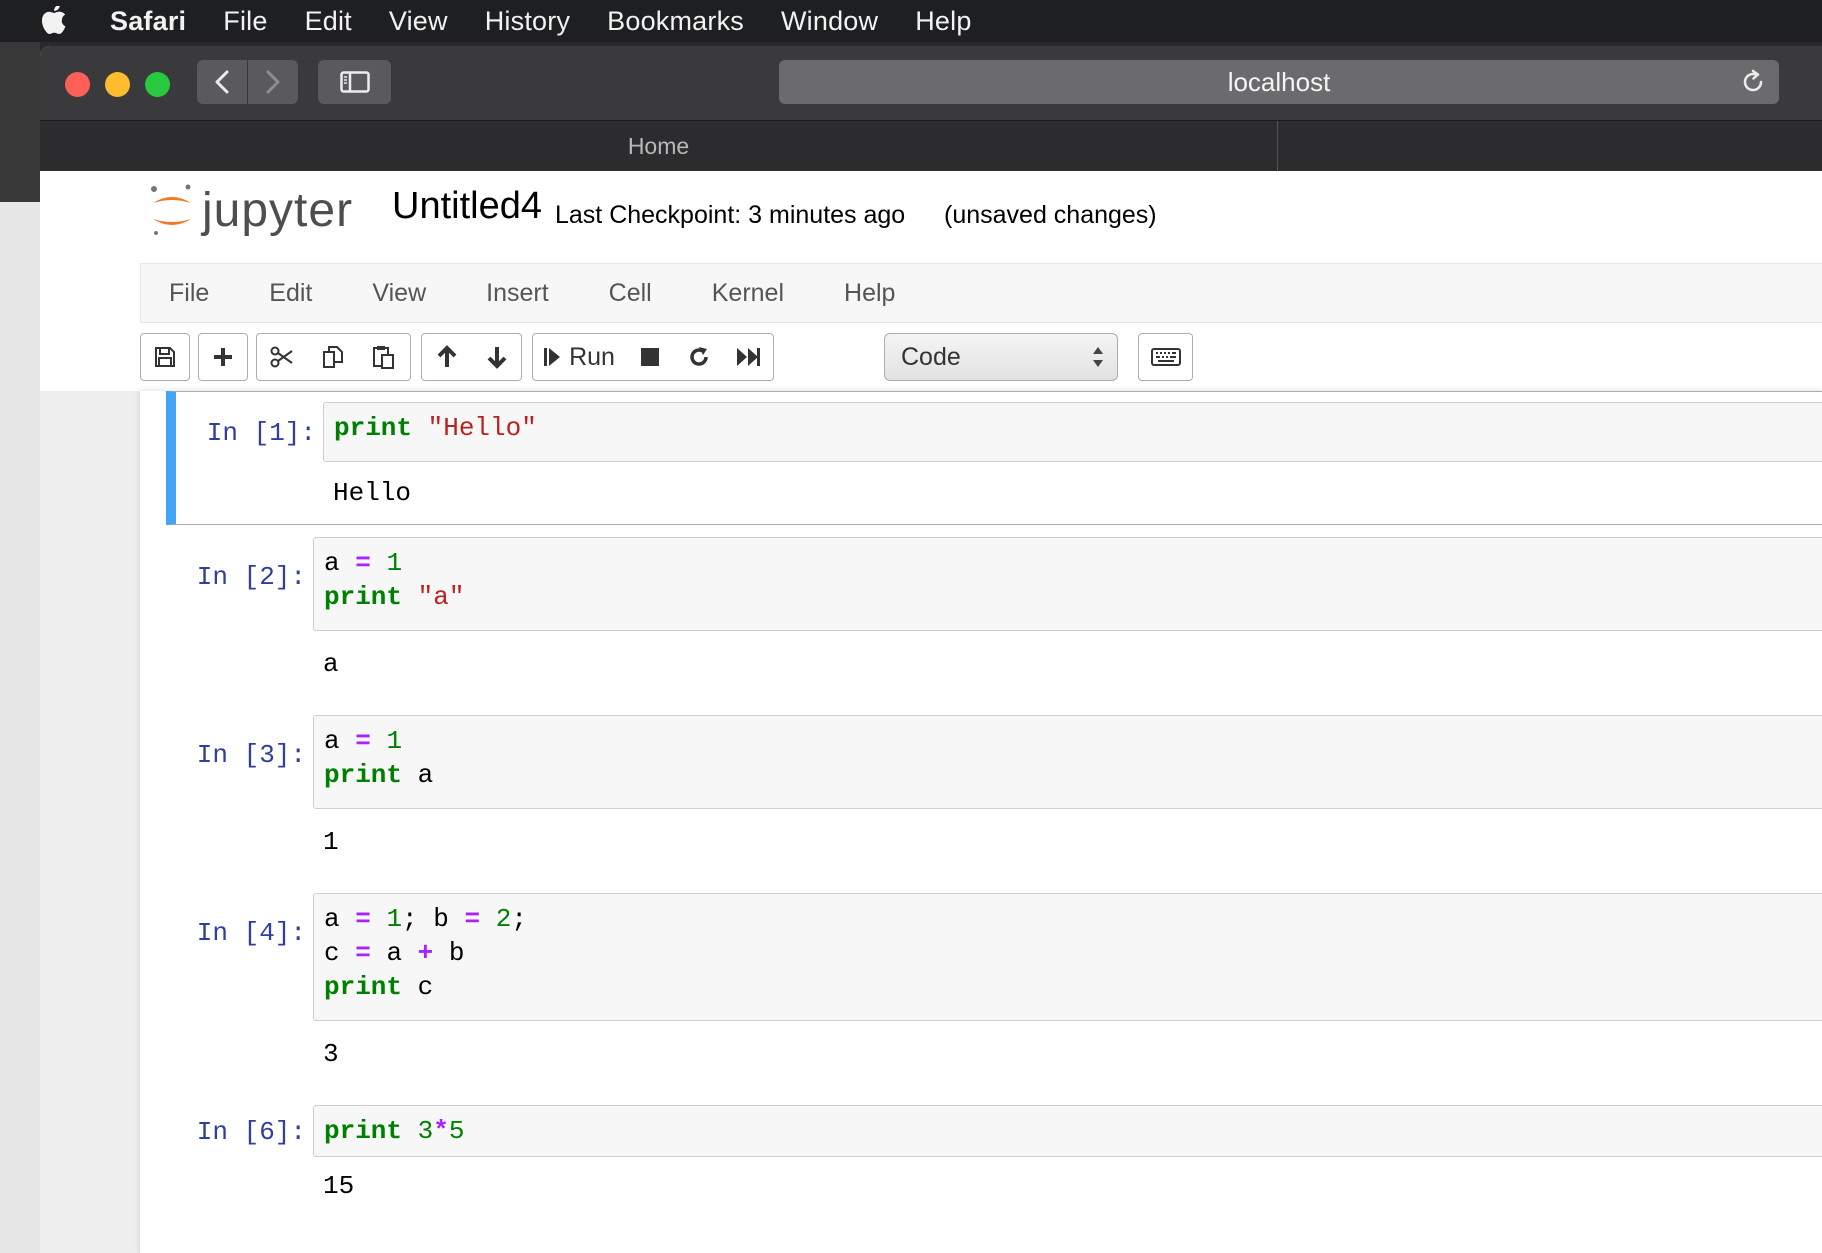 This screenshot has height=1253, width=1822. Describe the element at coordinates (1050, 215) in the screenshot. I see `autosave-status: (unsaved changes)` at that location.